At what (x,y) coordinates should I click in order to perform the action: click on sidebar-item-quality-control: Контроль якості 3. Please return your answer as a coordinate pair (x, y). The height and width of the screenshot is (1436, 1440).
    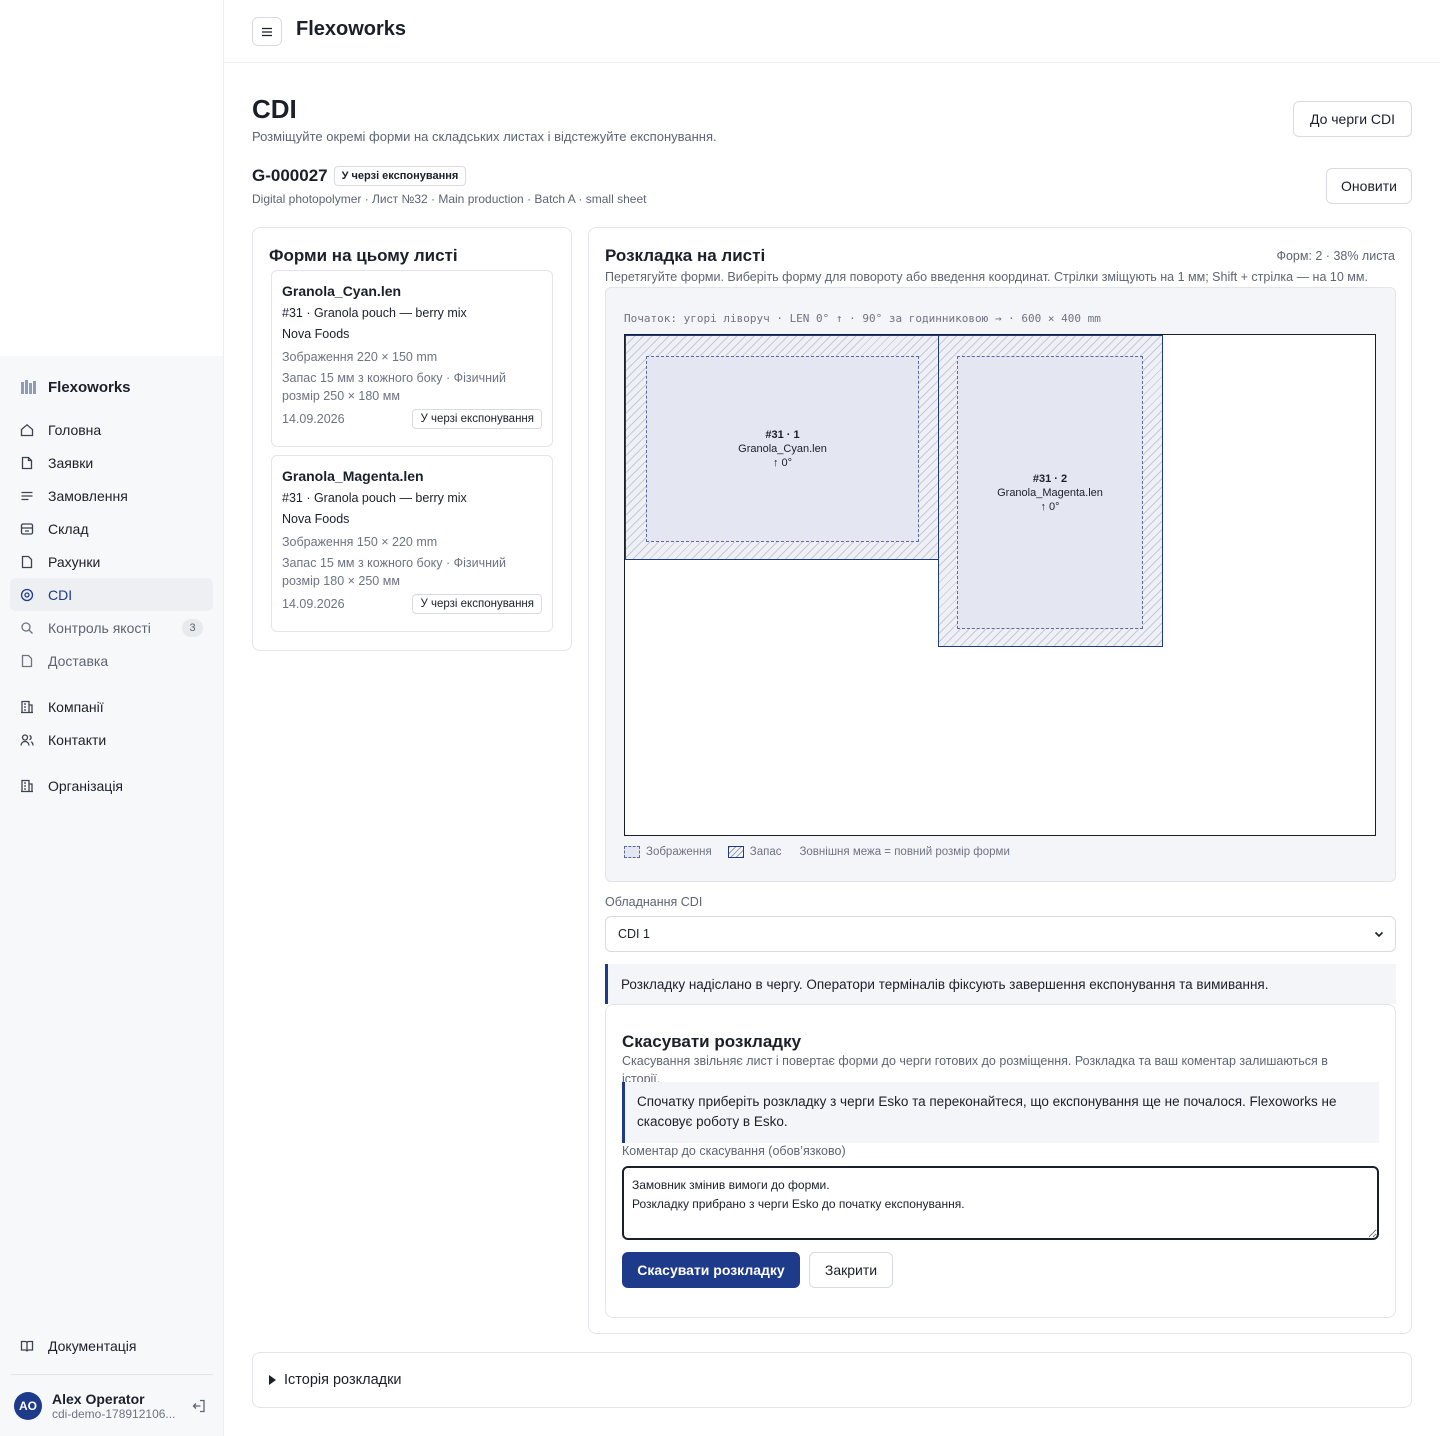
    Looking at the image, I should click on (111, 627).